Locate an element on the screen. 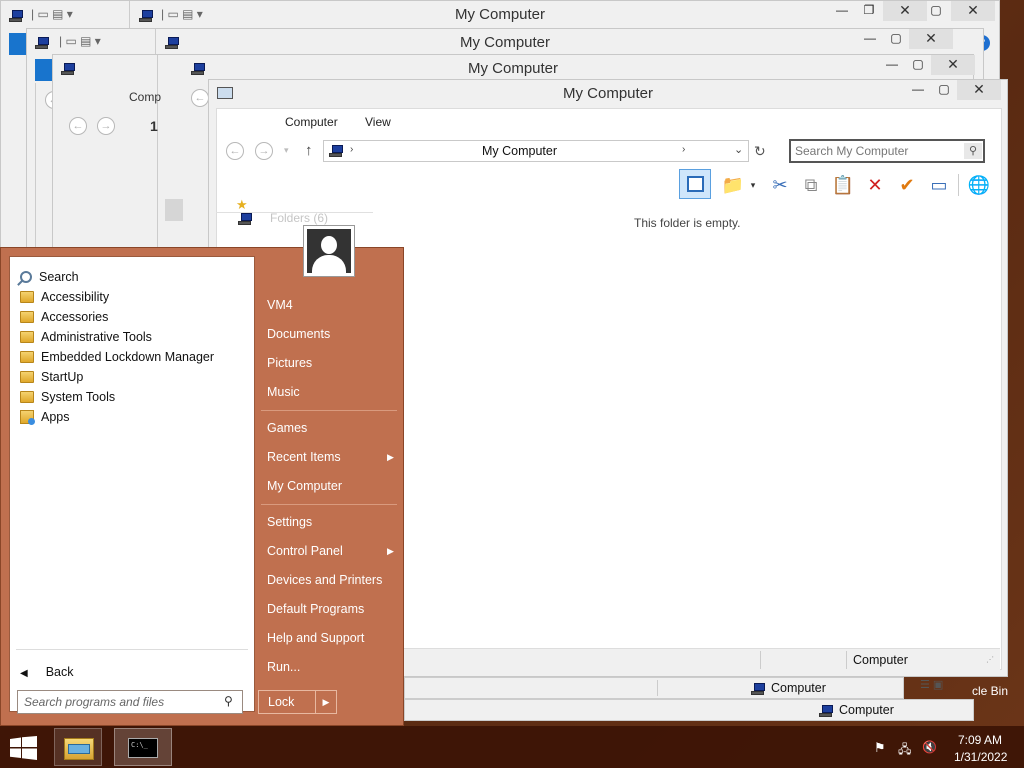  up-arrow-icon: ↑ is located at coordinates (309, 150).